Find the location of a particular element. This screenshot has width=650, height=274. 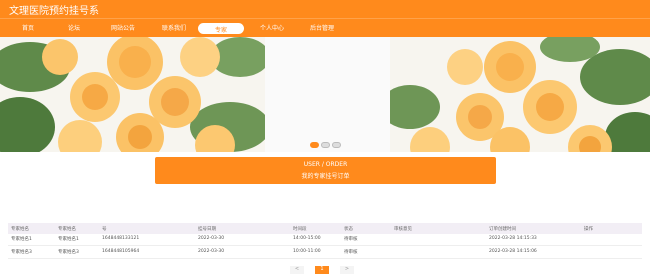

column-header: 状态 is located at coordinates (348, 229).